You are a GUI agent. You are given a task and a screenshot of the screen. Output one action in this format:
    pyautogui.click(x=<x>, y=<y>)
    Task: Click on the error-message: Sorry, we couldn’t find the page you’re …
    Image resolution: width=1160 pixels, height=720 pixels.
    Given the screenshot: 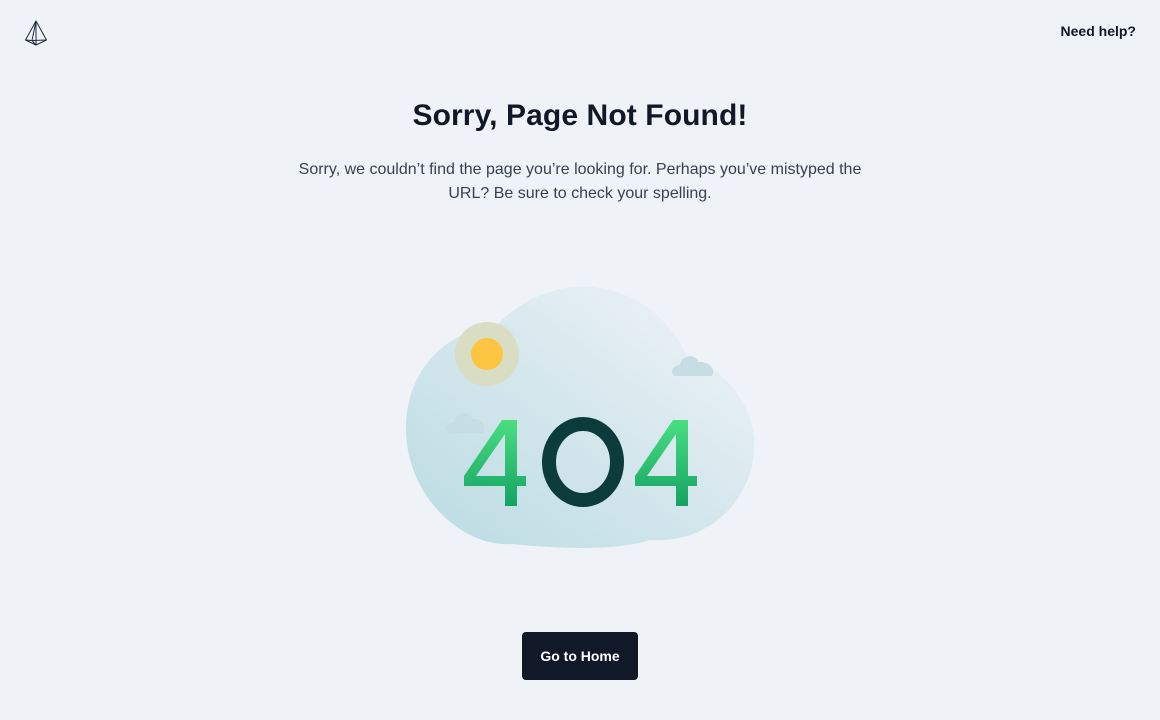 What is the action you would take?
    pyautogui.click(x=580, y=181)
    